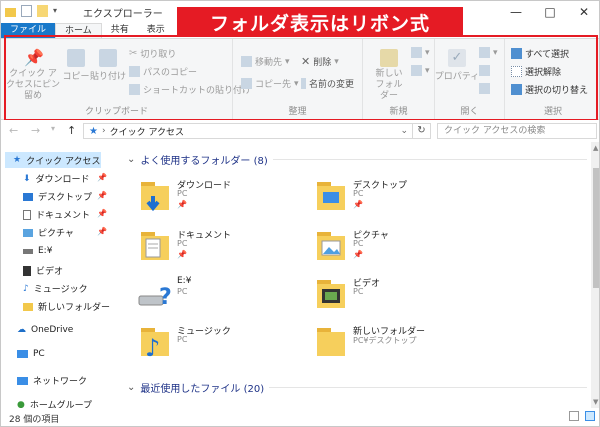 The image size is (600, 427). I want to click on customize-toolbar-icon: ▾, so click(57, 11).